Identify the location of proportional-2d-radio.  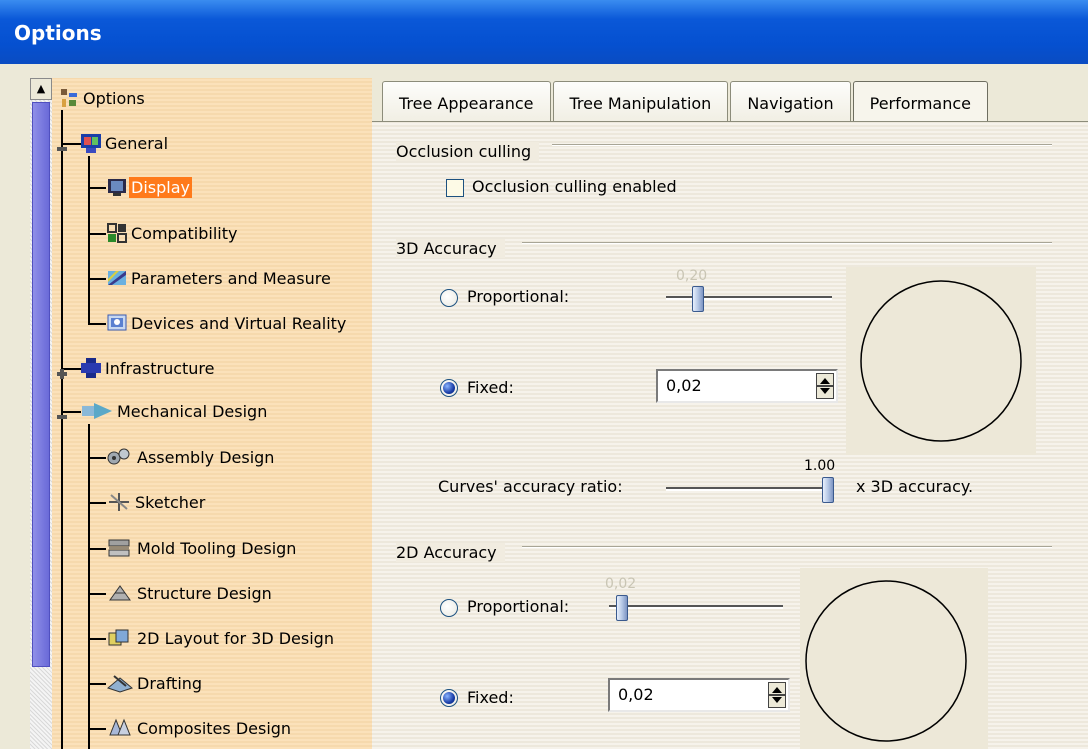
(449, 608).